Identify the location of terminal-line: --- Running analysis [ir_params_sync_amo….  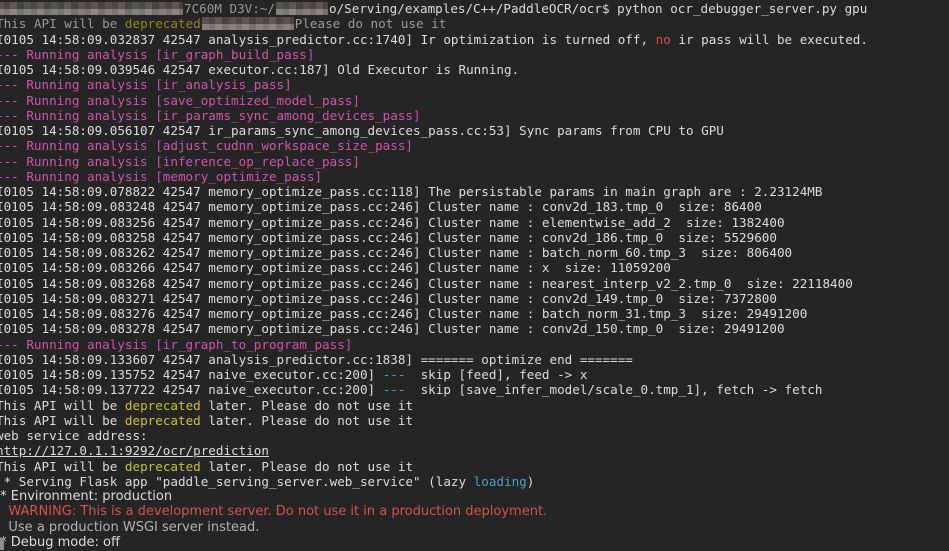
(474, 115).